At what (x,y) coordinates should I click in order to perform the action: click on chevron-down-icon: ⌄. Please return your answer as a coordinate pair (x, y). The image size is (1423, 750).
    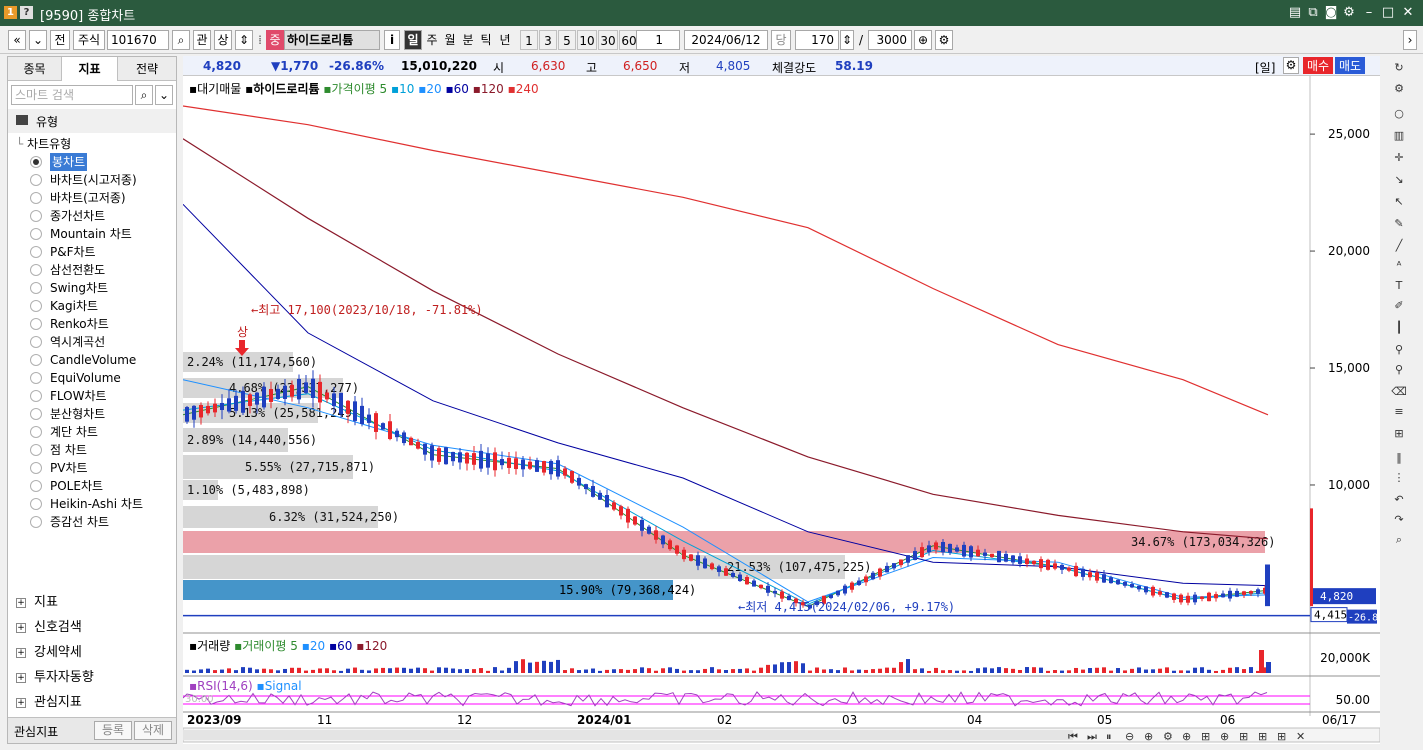
    Looking at the image, I should click on (164, 95).